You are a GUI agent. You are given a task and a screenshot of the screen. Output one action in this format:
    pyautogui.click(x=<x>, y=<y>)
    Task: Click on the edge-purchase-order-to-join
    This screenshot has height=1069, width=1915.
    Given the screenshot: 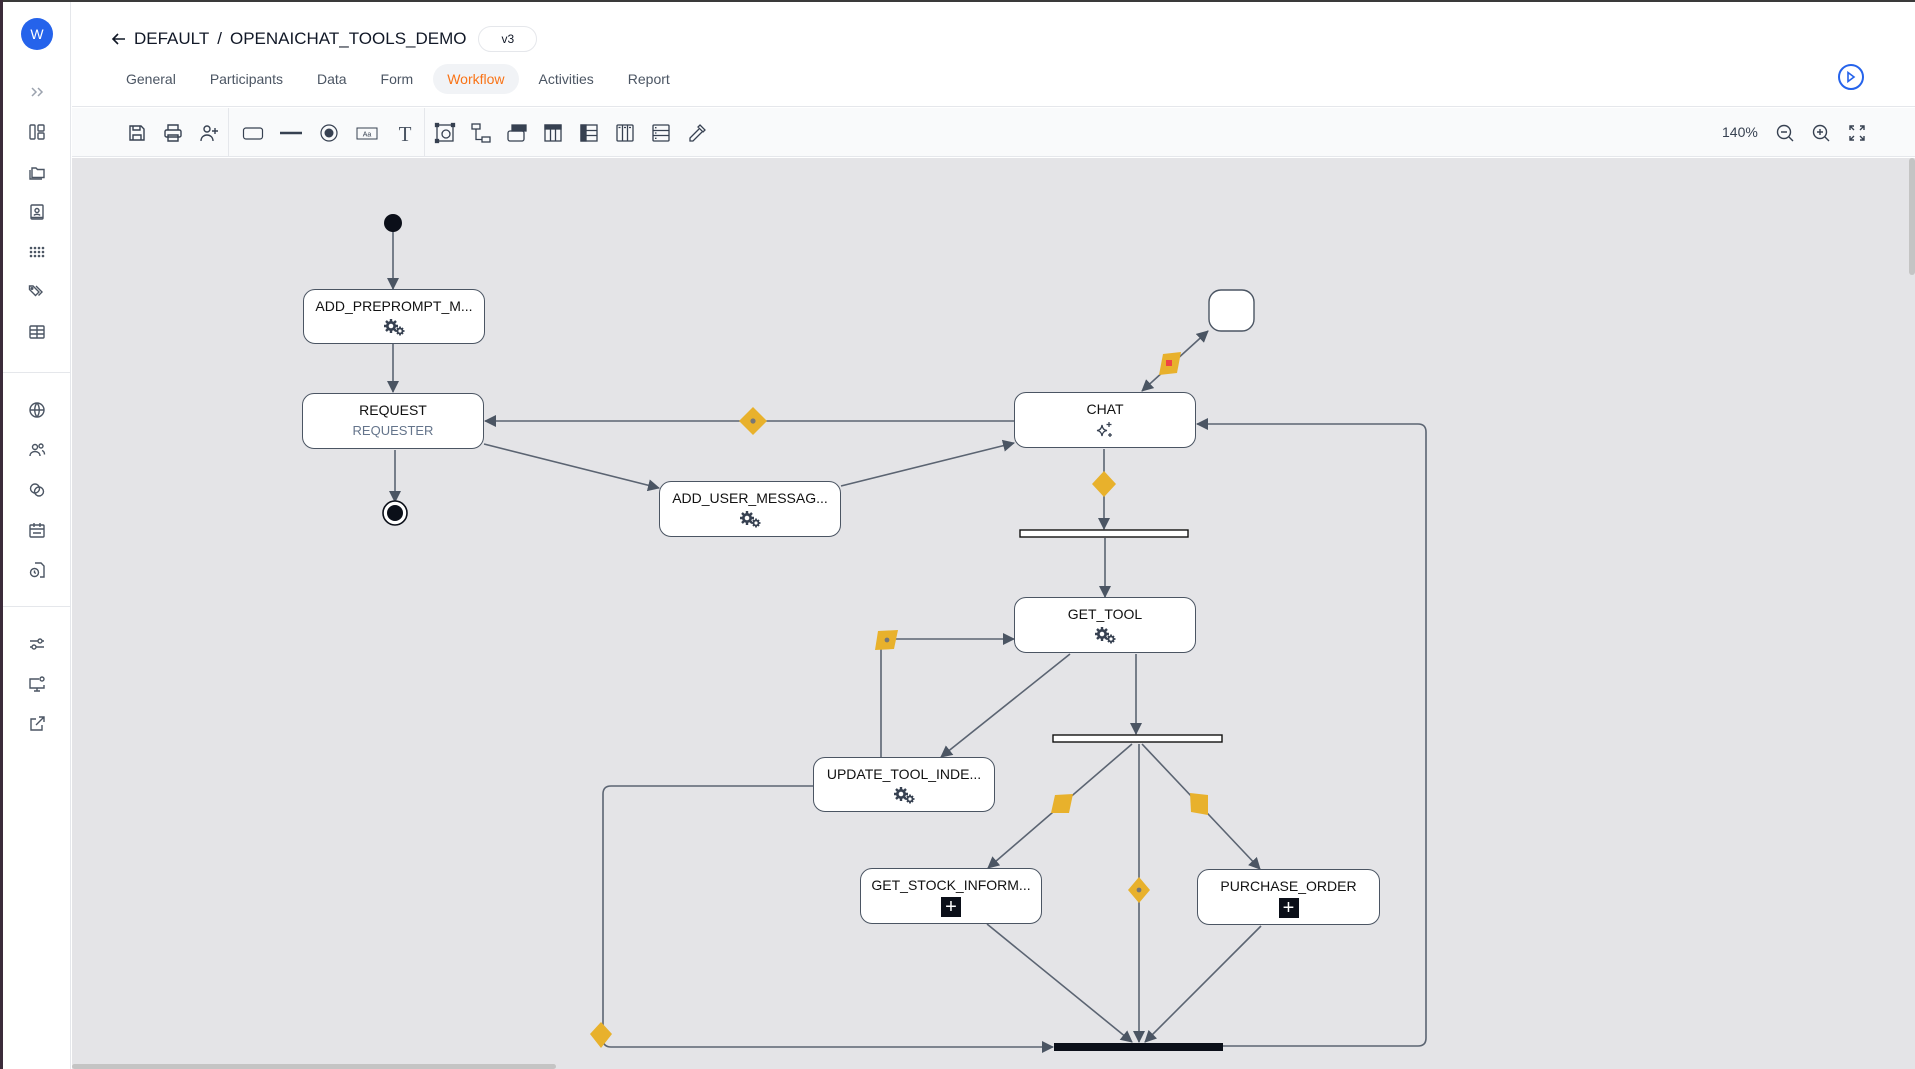 What is the action you would take?
    pyautogui.click(x=1203, y=984)
    